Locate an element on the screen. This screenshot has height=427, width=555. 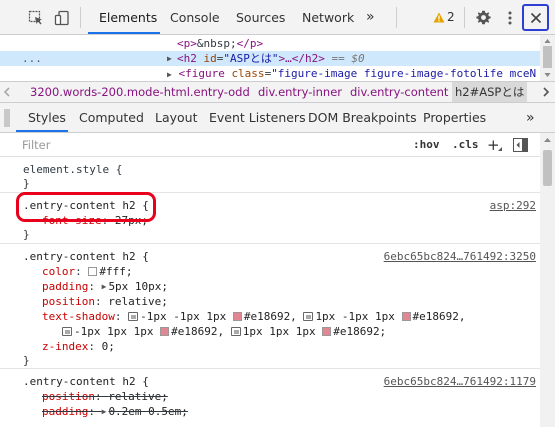
declaration: color: #fff; is located at coordinates (87, 271).